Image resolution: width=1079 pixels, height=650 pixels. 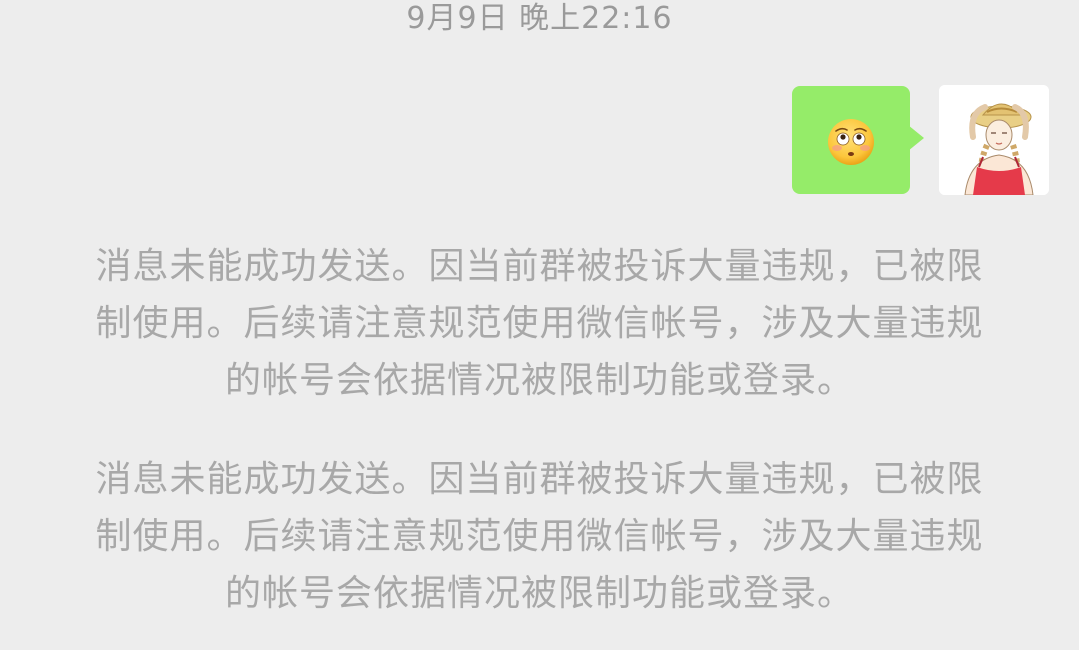 I want to click on avatar-illustration-icon, so click(x=994, y=140).